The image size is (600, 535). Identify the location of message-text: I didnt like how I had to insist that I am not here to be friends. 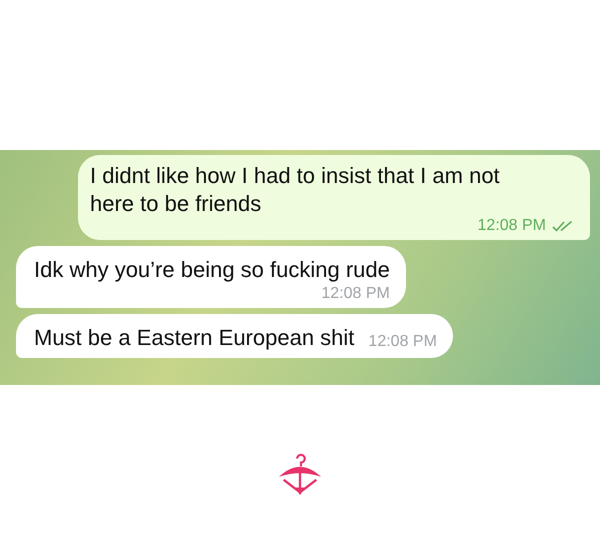
(295, 190).